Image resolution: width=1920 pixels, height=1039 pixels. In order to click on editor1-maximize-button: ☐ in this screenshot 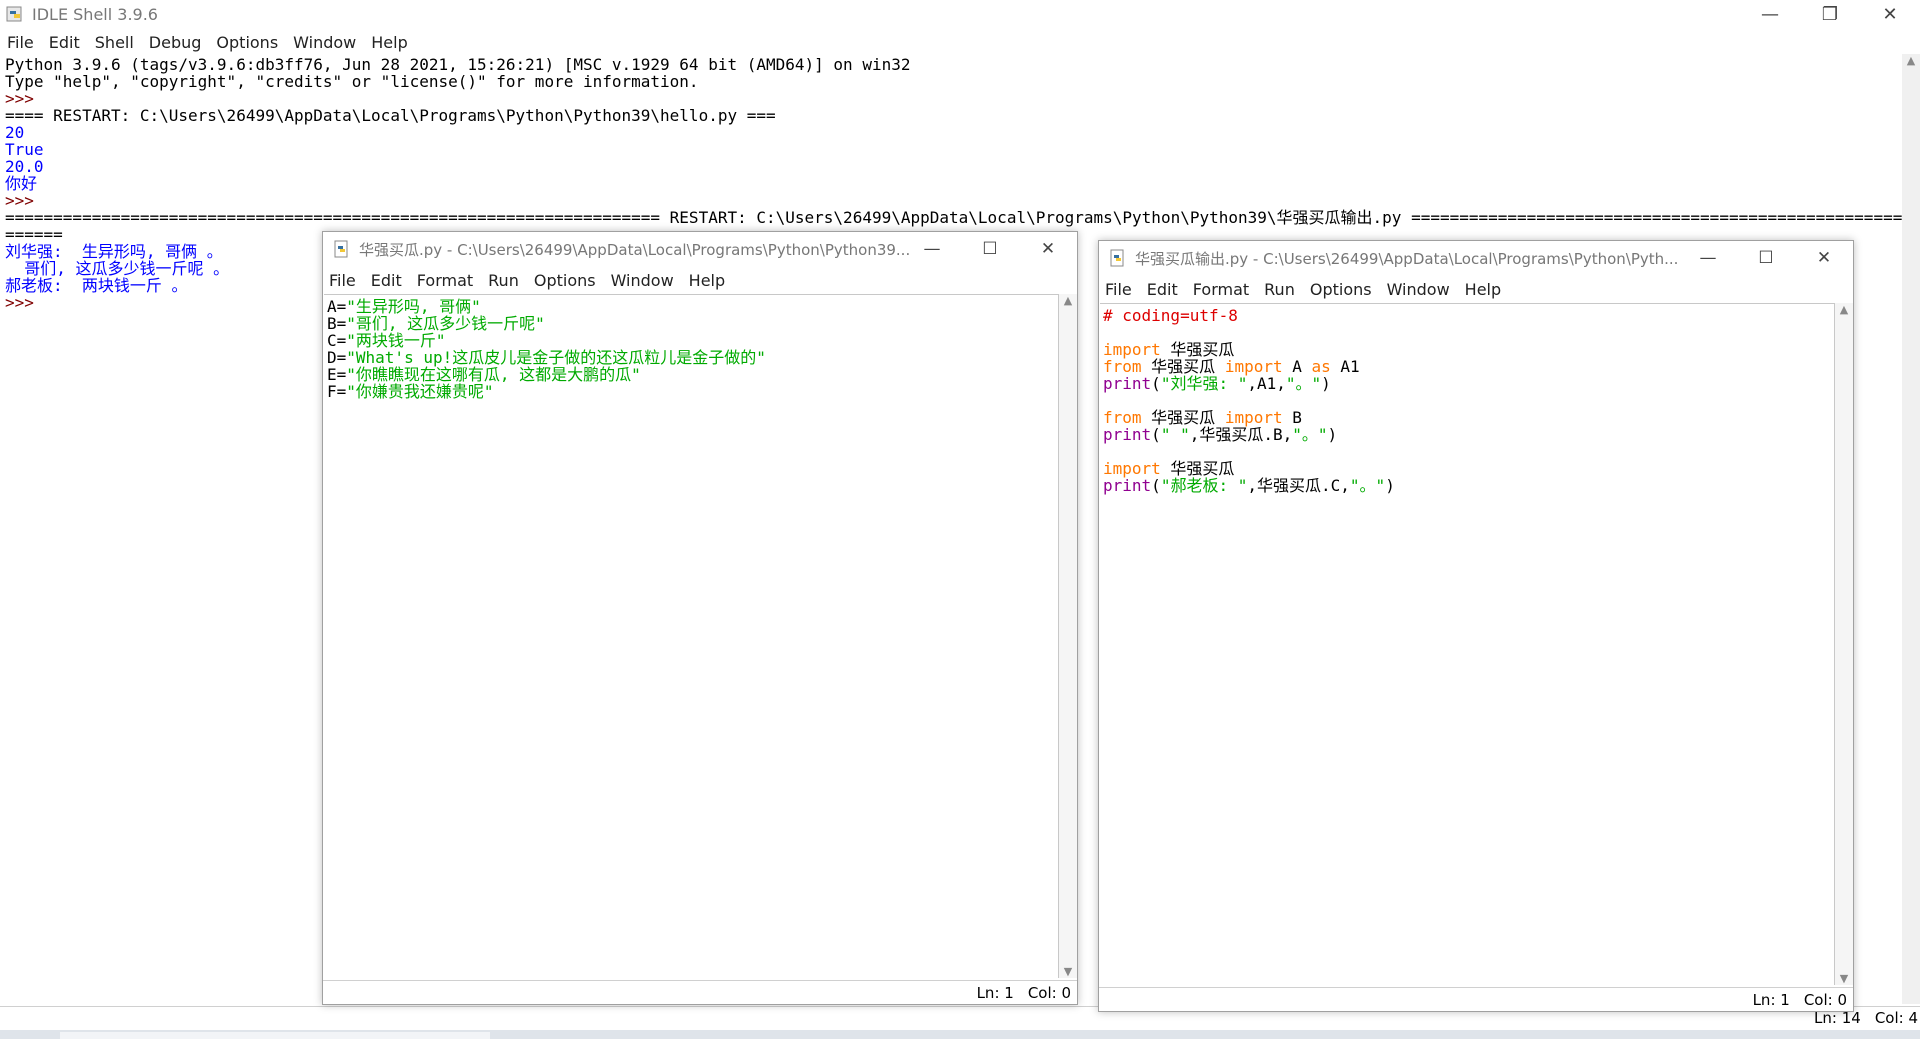, I will do `click(990, 249)`.